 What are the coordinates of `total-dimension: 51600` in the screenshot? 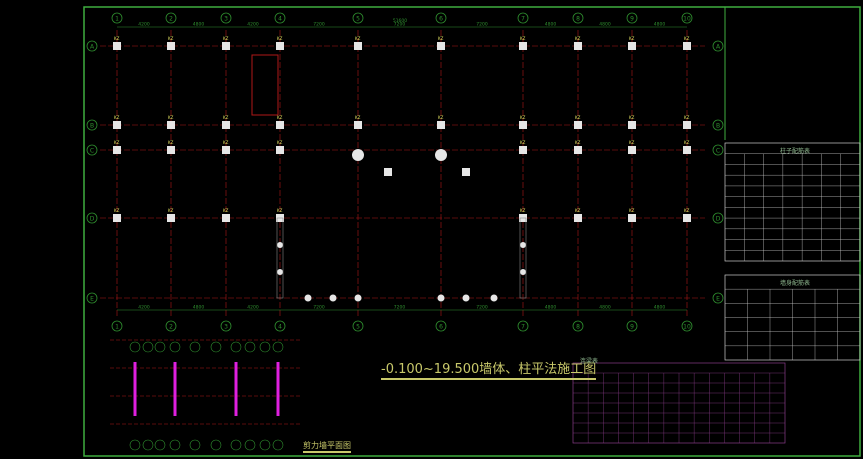 It's located at (400, 21).